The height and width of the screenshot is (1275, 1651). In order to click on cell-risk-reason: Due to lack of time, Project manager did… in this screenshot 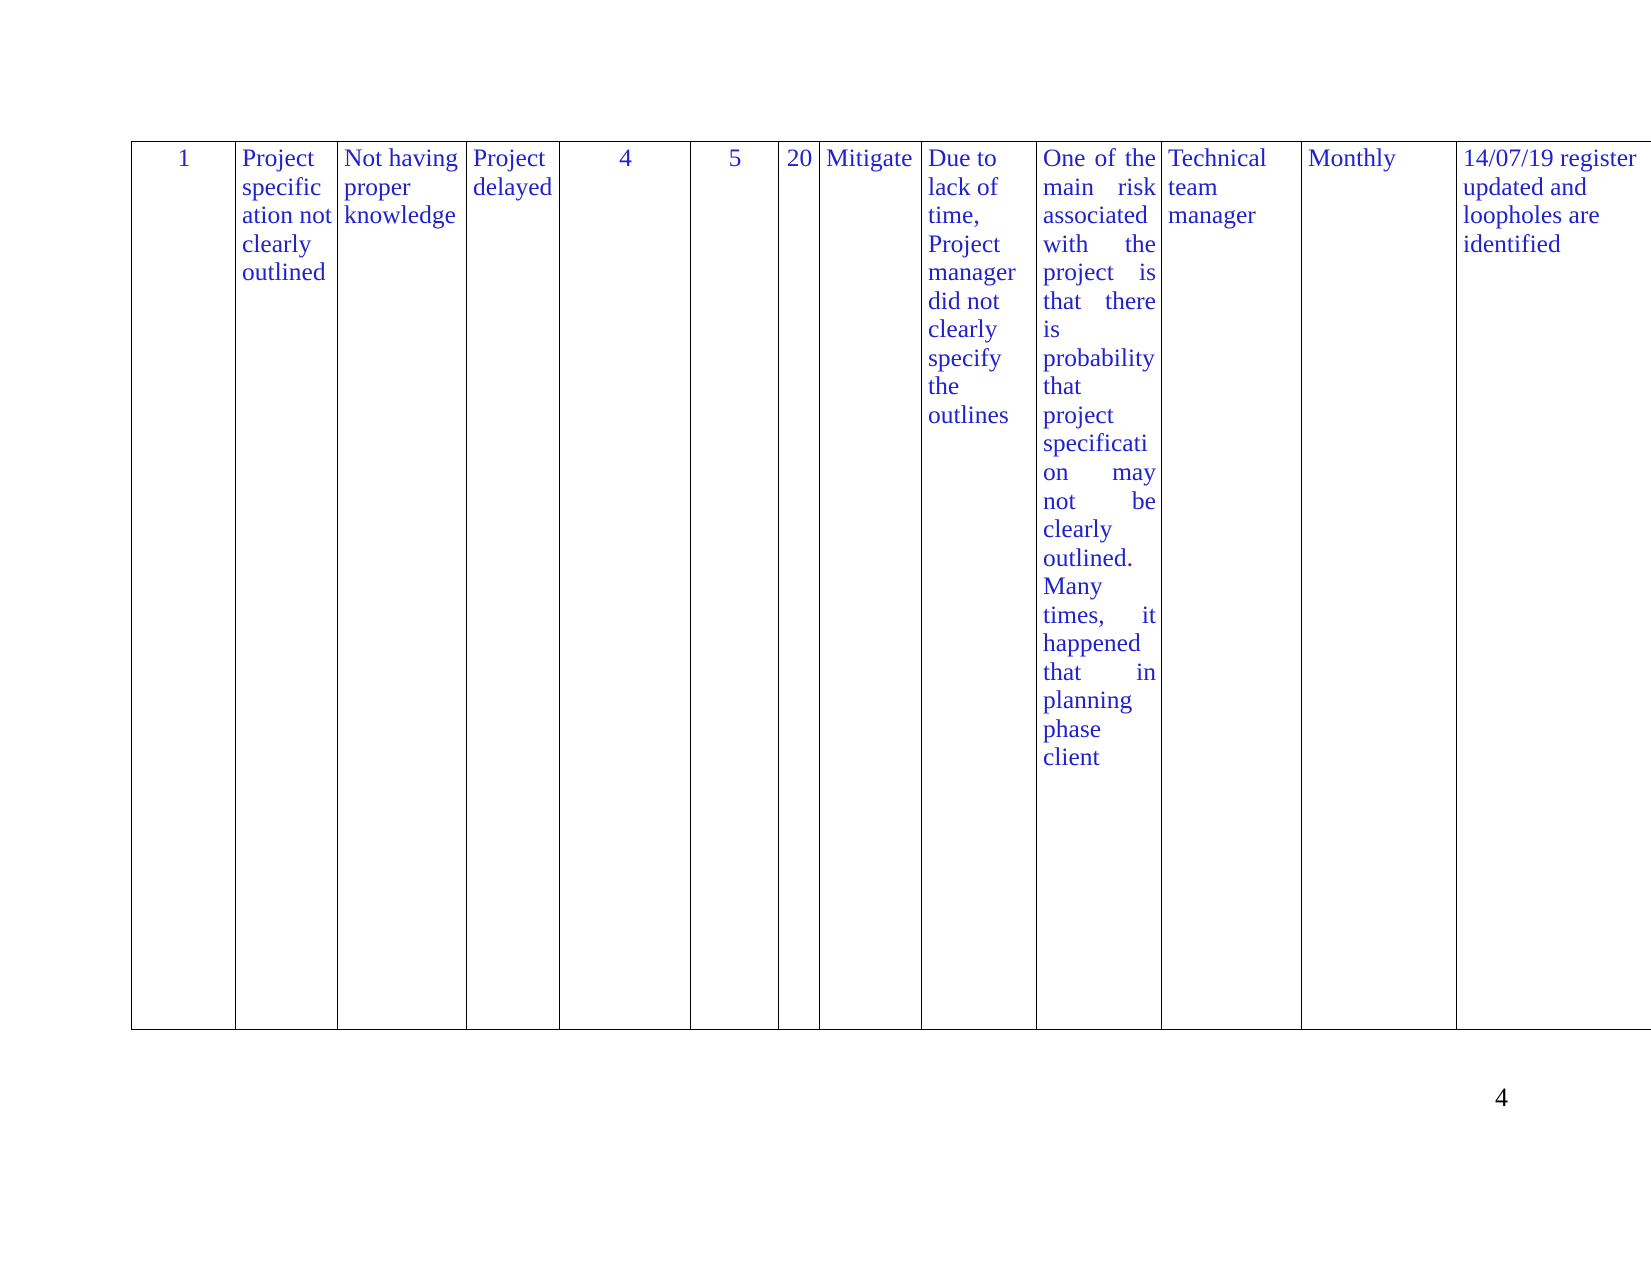, I will do `click(979, 585)`.